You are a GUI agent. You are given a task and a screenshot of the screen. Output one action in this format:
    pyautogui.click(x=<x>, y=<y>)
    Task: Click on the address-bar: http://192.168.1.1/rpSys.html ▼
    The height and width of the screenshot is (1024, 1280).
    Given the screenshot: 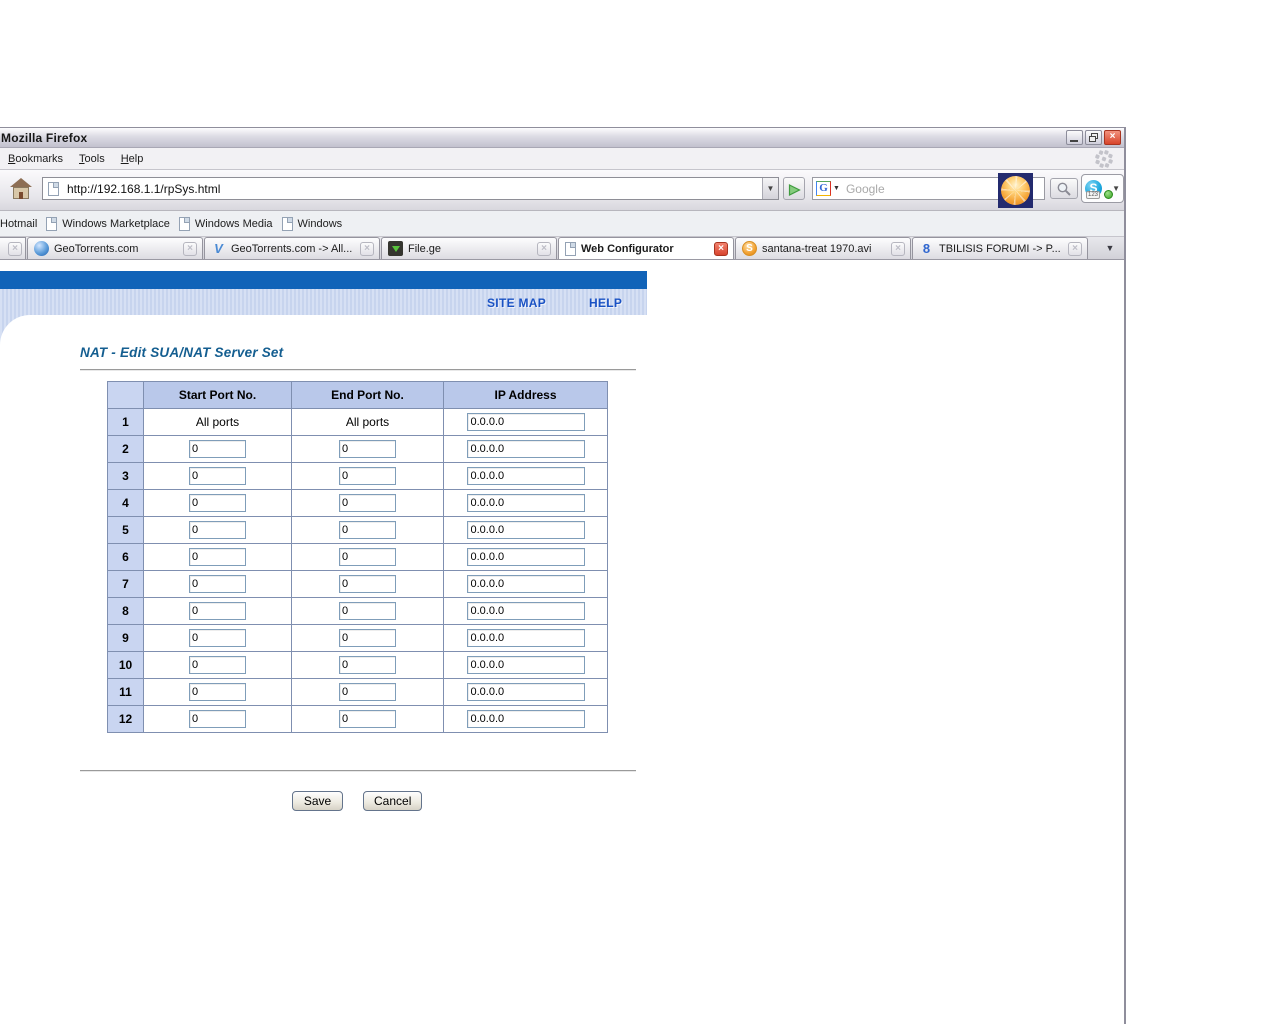 What is the action you would take?
    pyautogui.click(x=410, y=188)
    